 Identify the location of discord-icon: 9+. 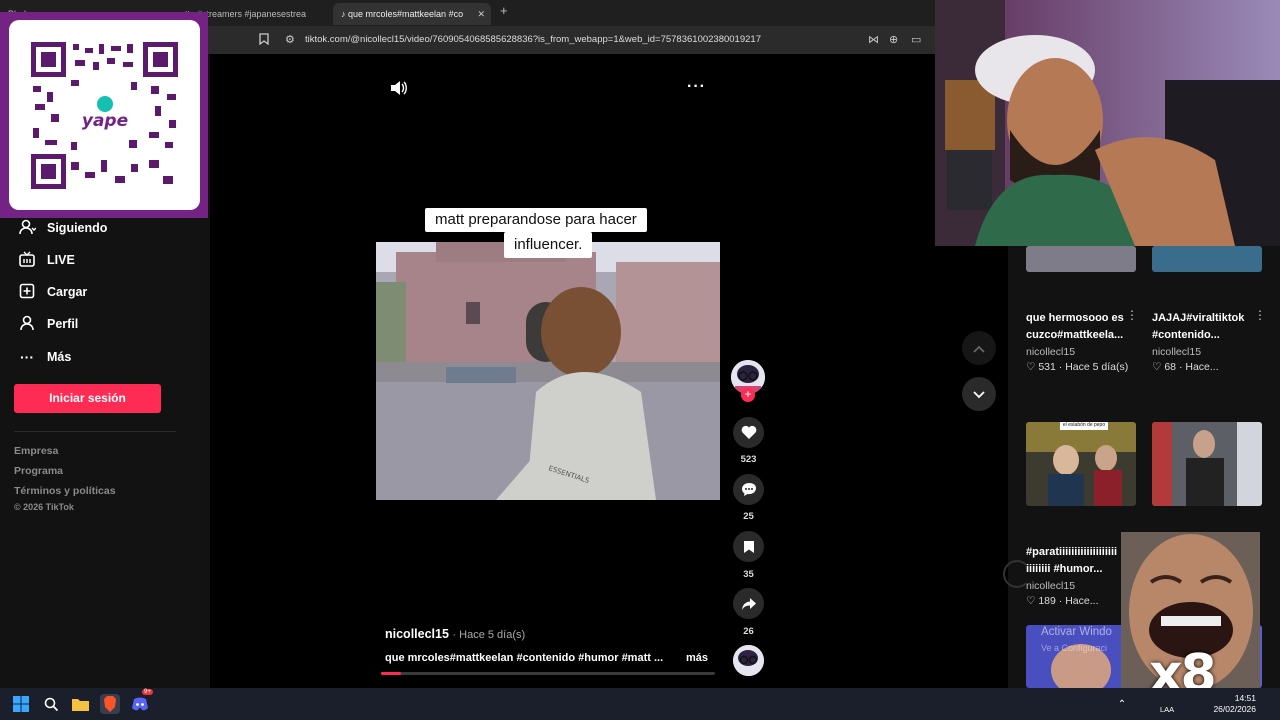
(141, 701).